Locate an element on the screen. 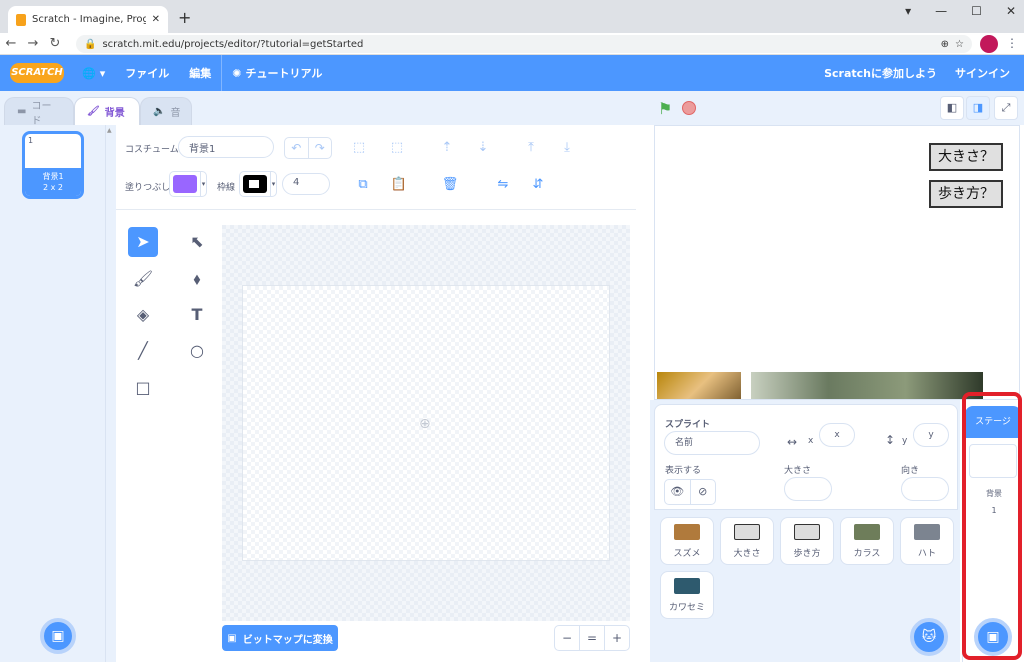 Image resolution: width=1024 pixels, height=662 pixels. fill-tool-icon: ◈ is located at coordinates (143, 315).